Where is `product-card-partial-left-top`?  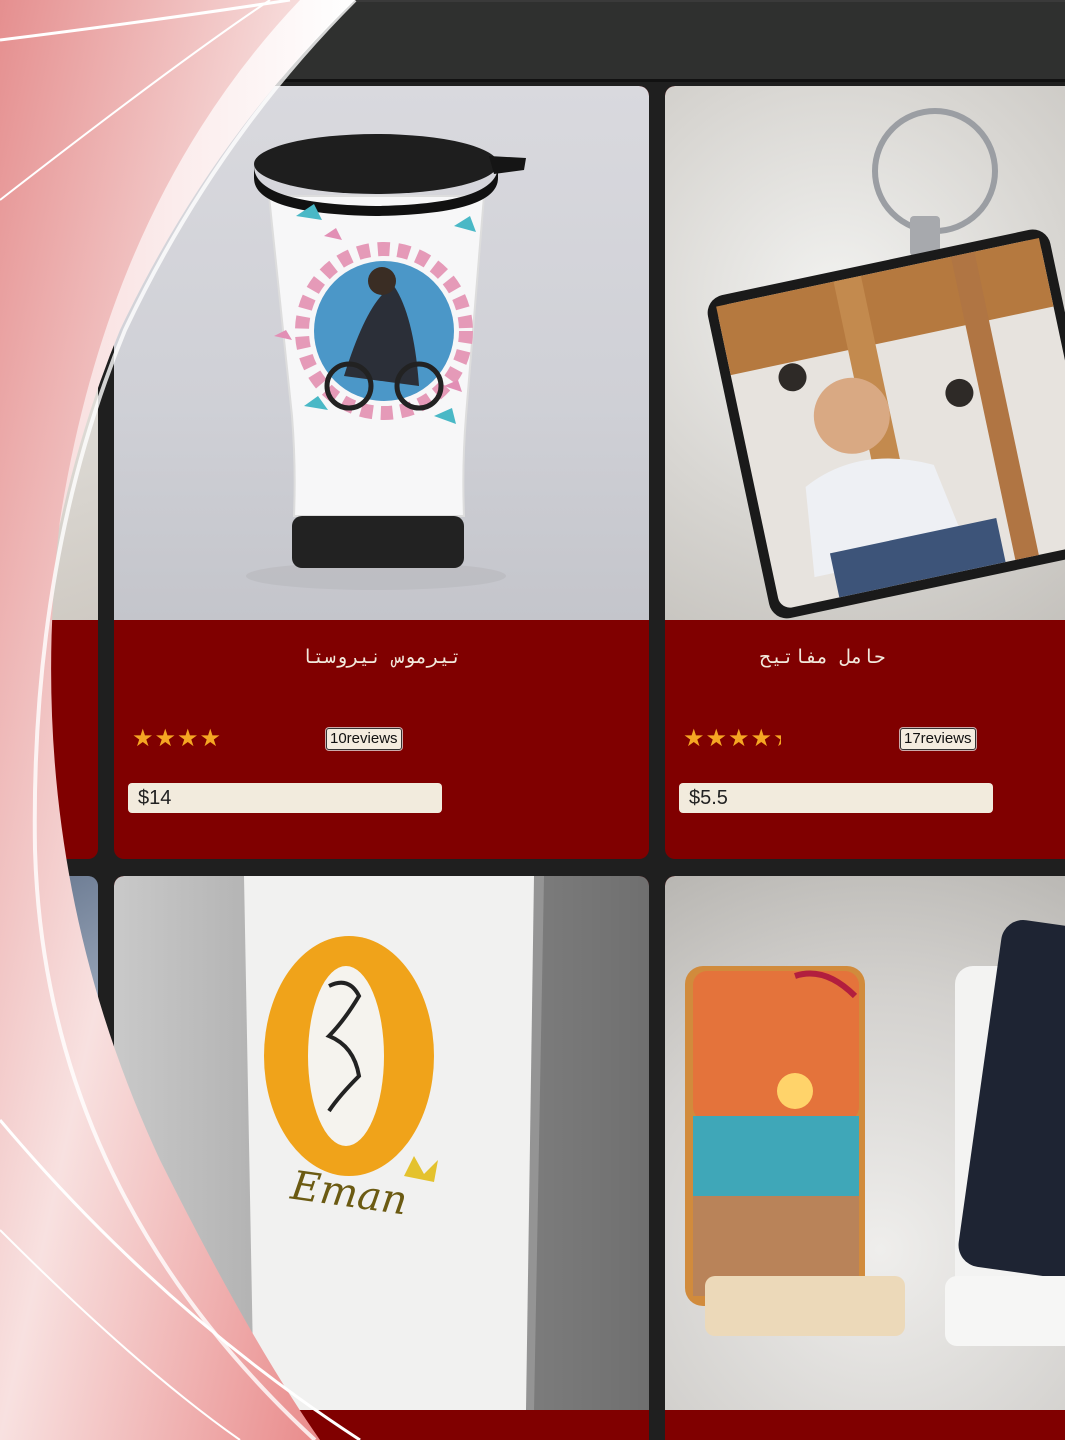
product-card-partial-left-top is located at coordinates (49, 472).